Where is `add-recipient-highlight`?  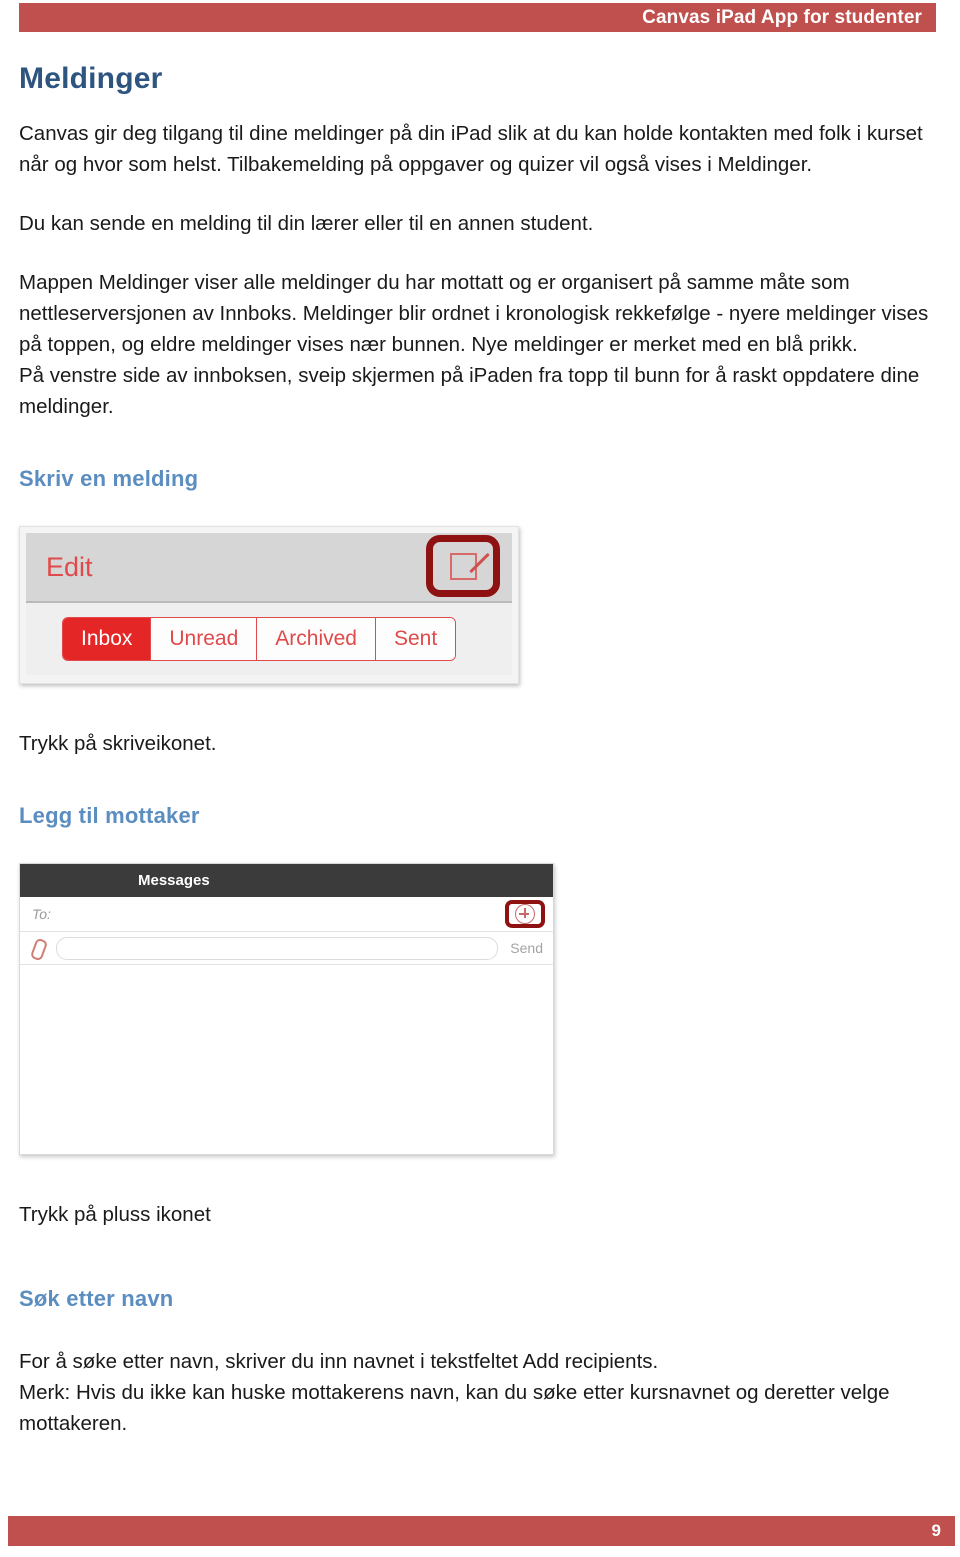 add-recipient-highlight is located at coordinates (525, 914).